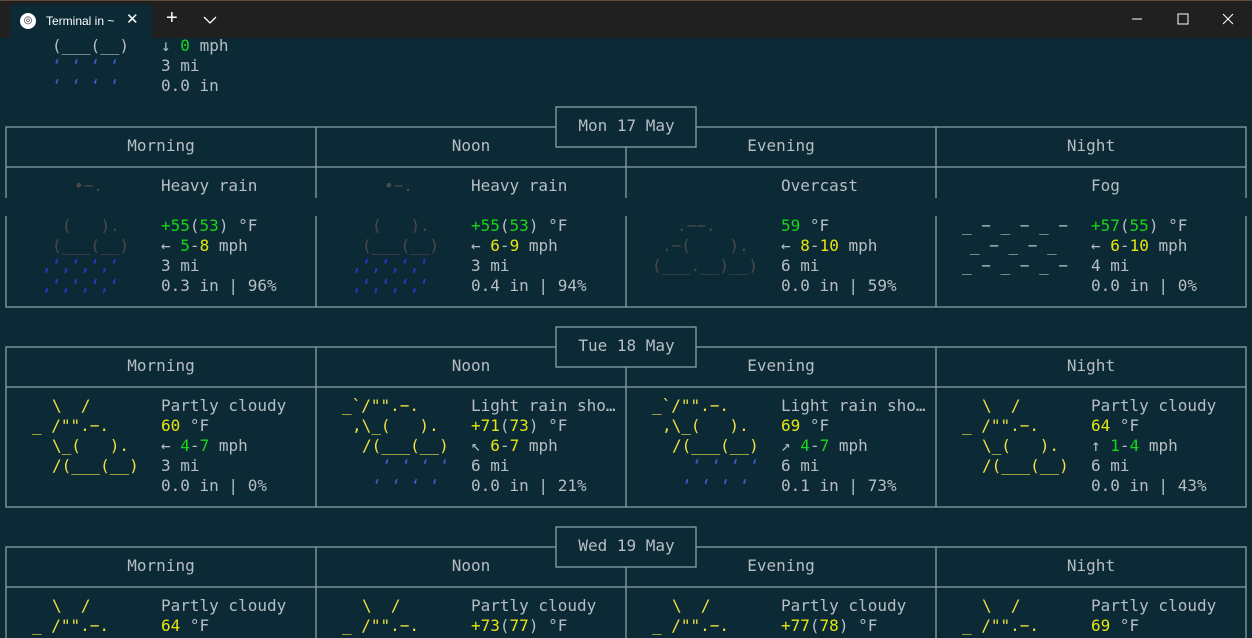  Describe the element at coordinates (829, 625) in the screenshot. I see `temperature: +77(78) °F` at that location.